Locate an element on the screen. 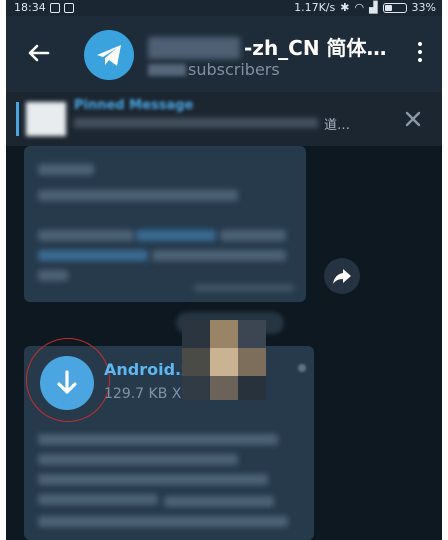 This screenshot has height=540, width=448. pinned-thumbnail is located at coordinates (46, 119).